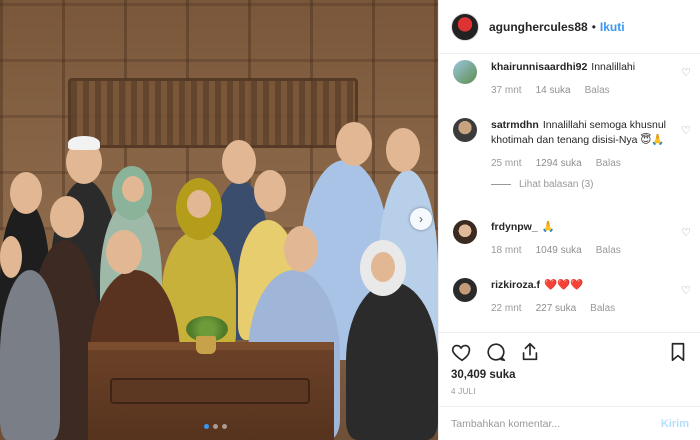  I want to click on comment-text: Innalillahi, so click(613, 67).